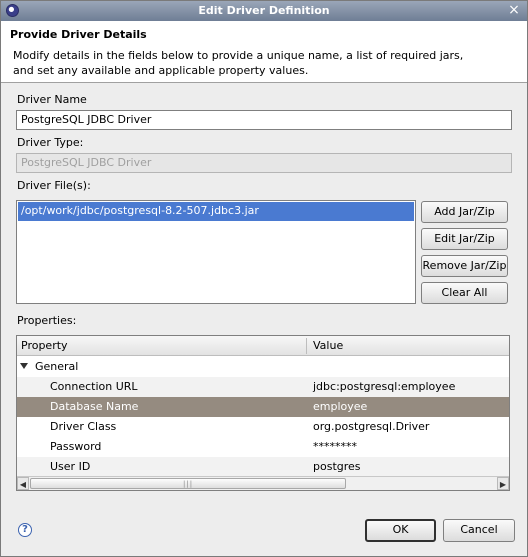  What do you see at coordinates (54, 185) in the screenshot?
I see `driver-files-label: Driver File(s):` at bounding box center [54, 185].